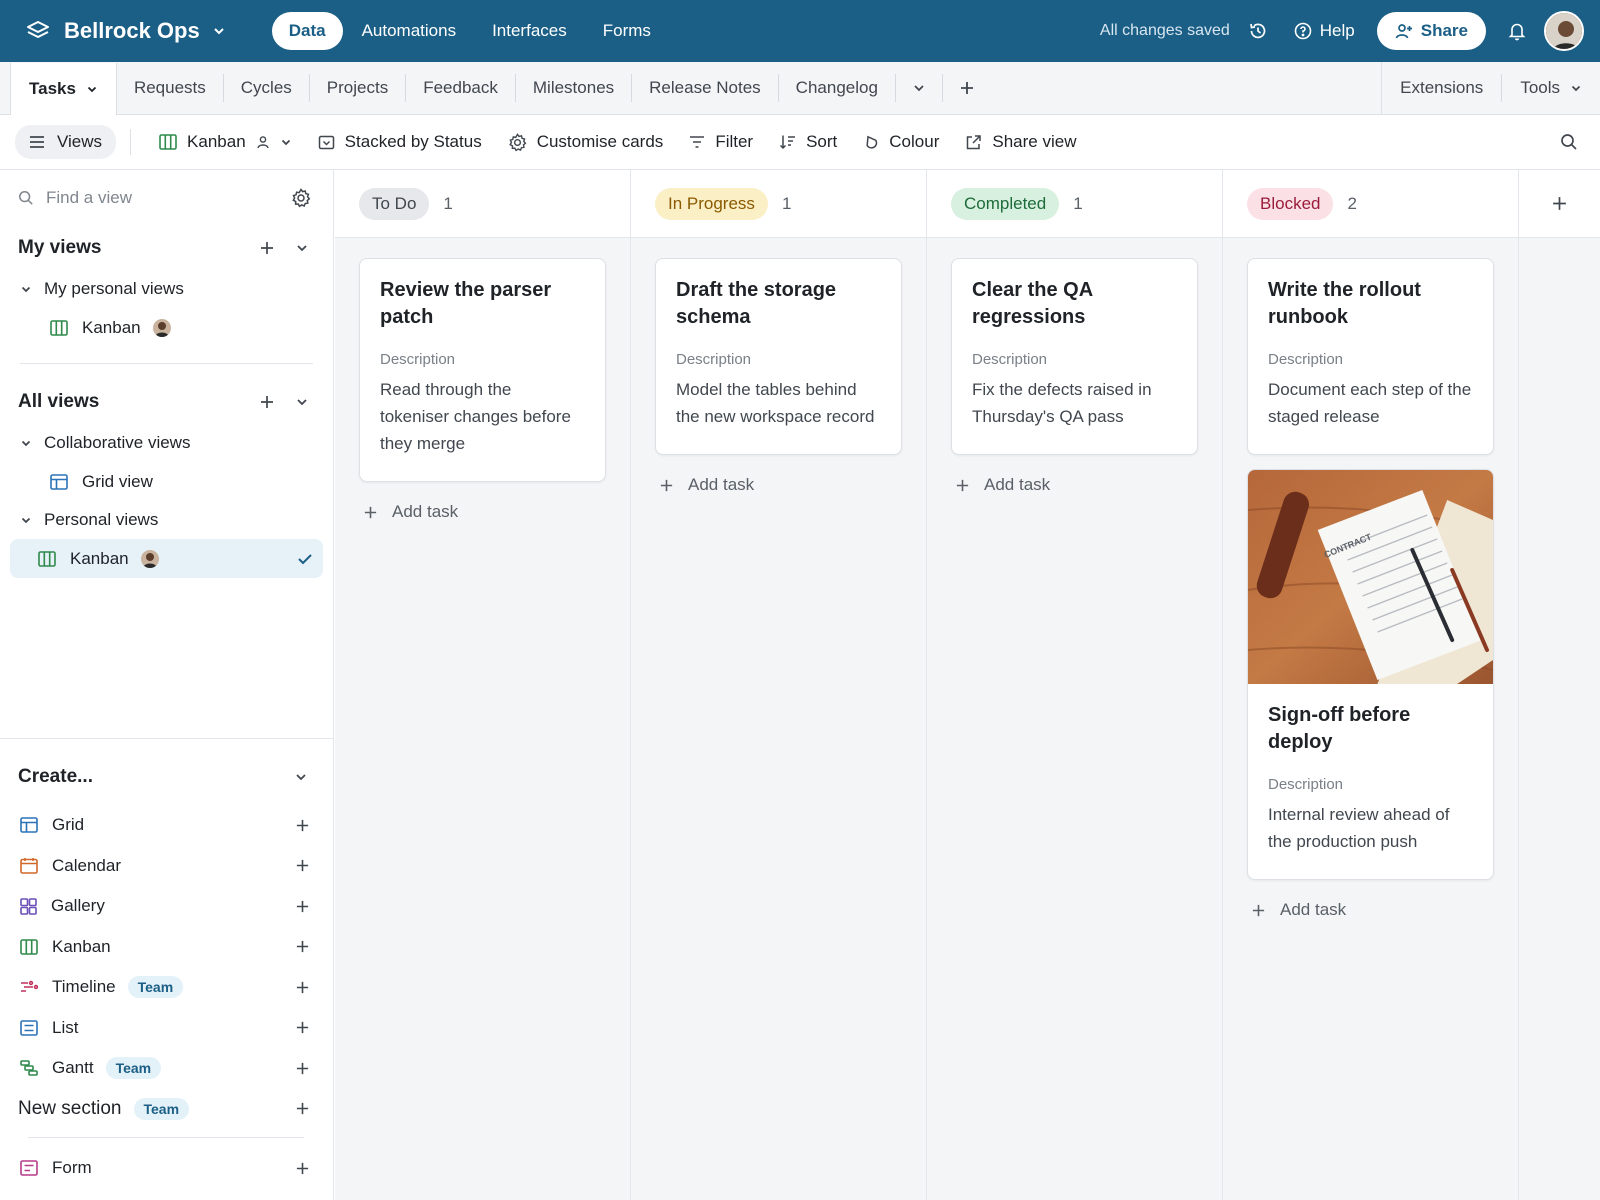 The height and width of the screenshot is (1200, 1600). Describe the element at coordinates (167, 825) in the screenshot. I see `create-grid: Grid` at that location.